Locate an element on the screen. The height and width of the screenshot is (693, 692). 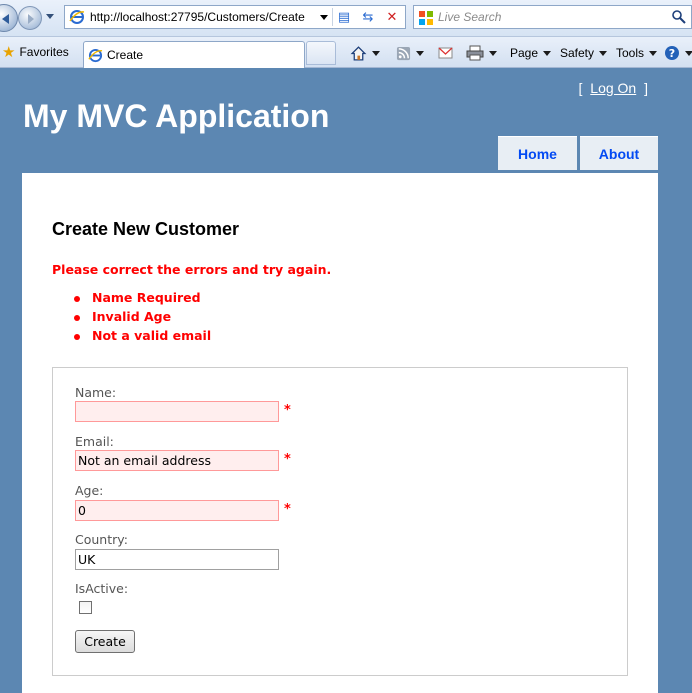
create-button: Create is located at coordinates (105, 641).